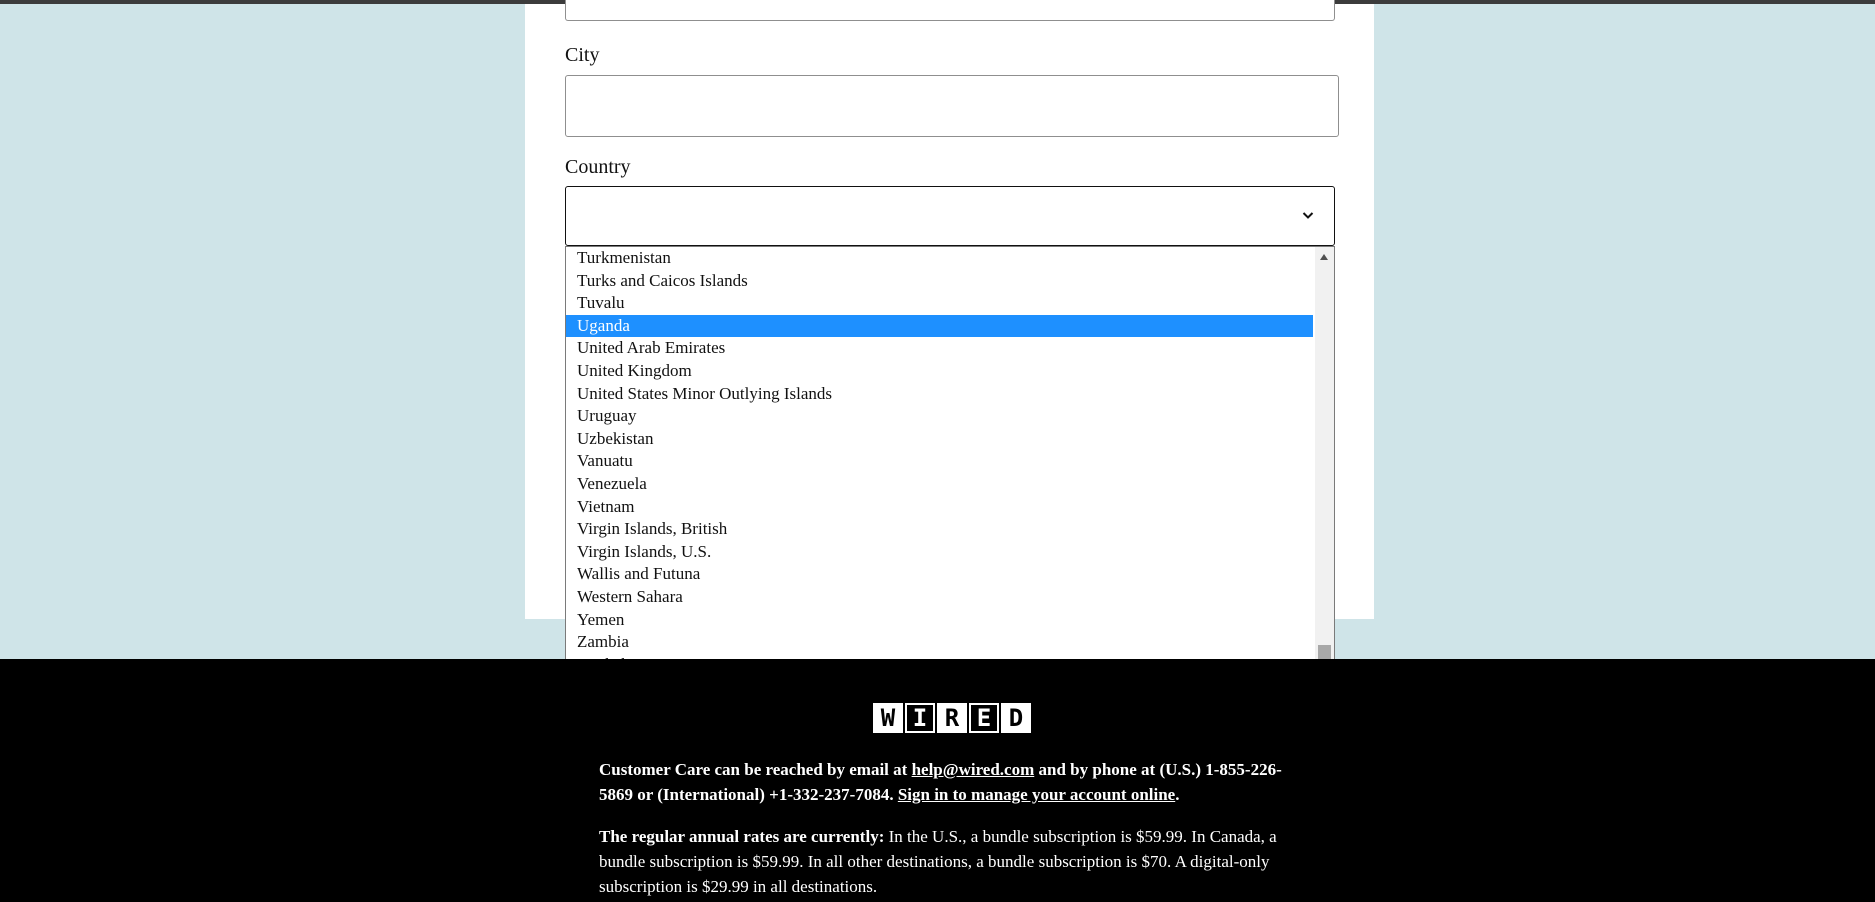 Image resolution: width=1875 pixels, height=902 pixels. Describe the element at coordinates (939, 303) in the screenshot. I see `country-option: Tuvalu` at that location.